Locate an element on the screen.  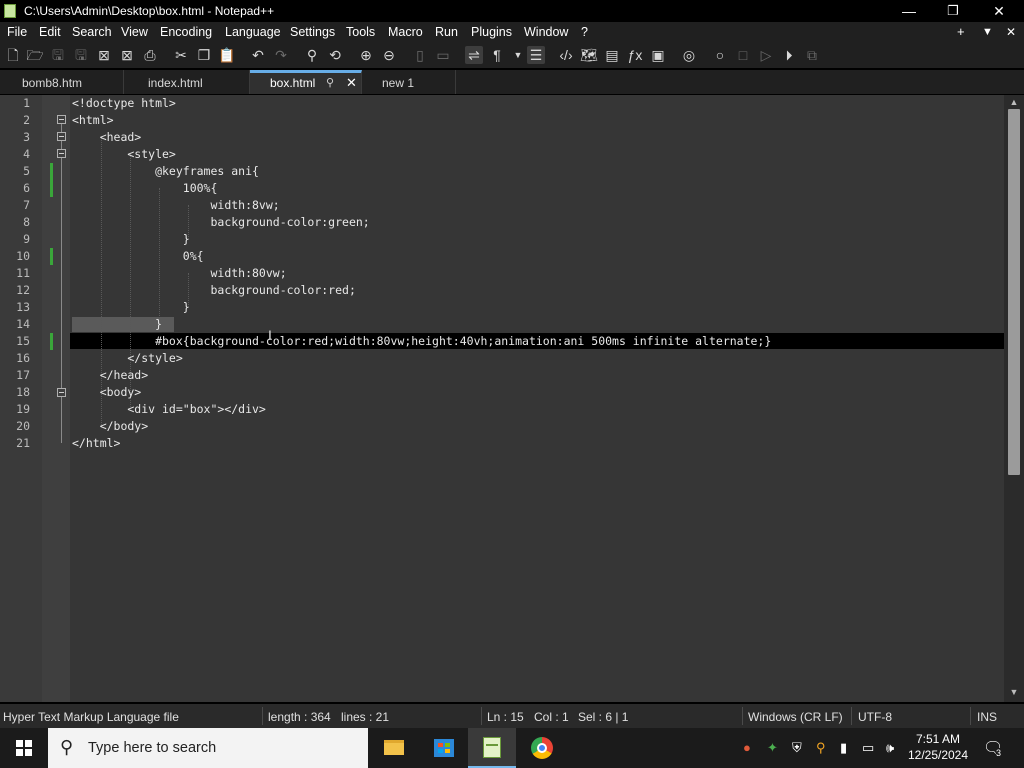
code-line: </html> is located at coordinates (96, 443).